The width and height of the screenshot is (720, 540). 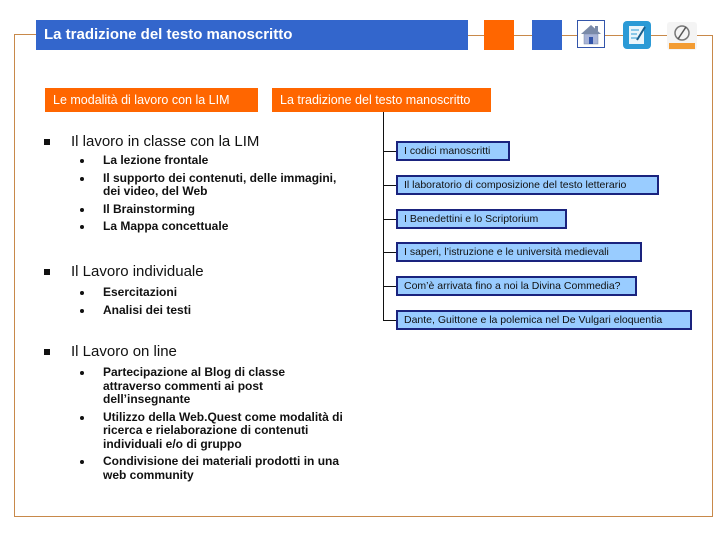 What do you see at coordinates (547, 35) in the screenshot?
I see `blue-square-button` at bounding box center [547, 35].